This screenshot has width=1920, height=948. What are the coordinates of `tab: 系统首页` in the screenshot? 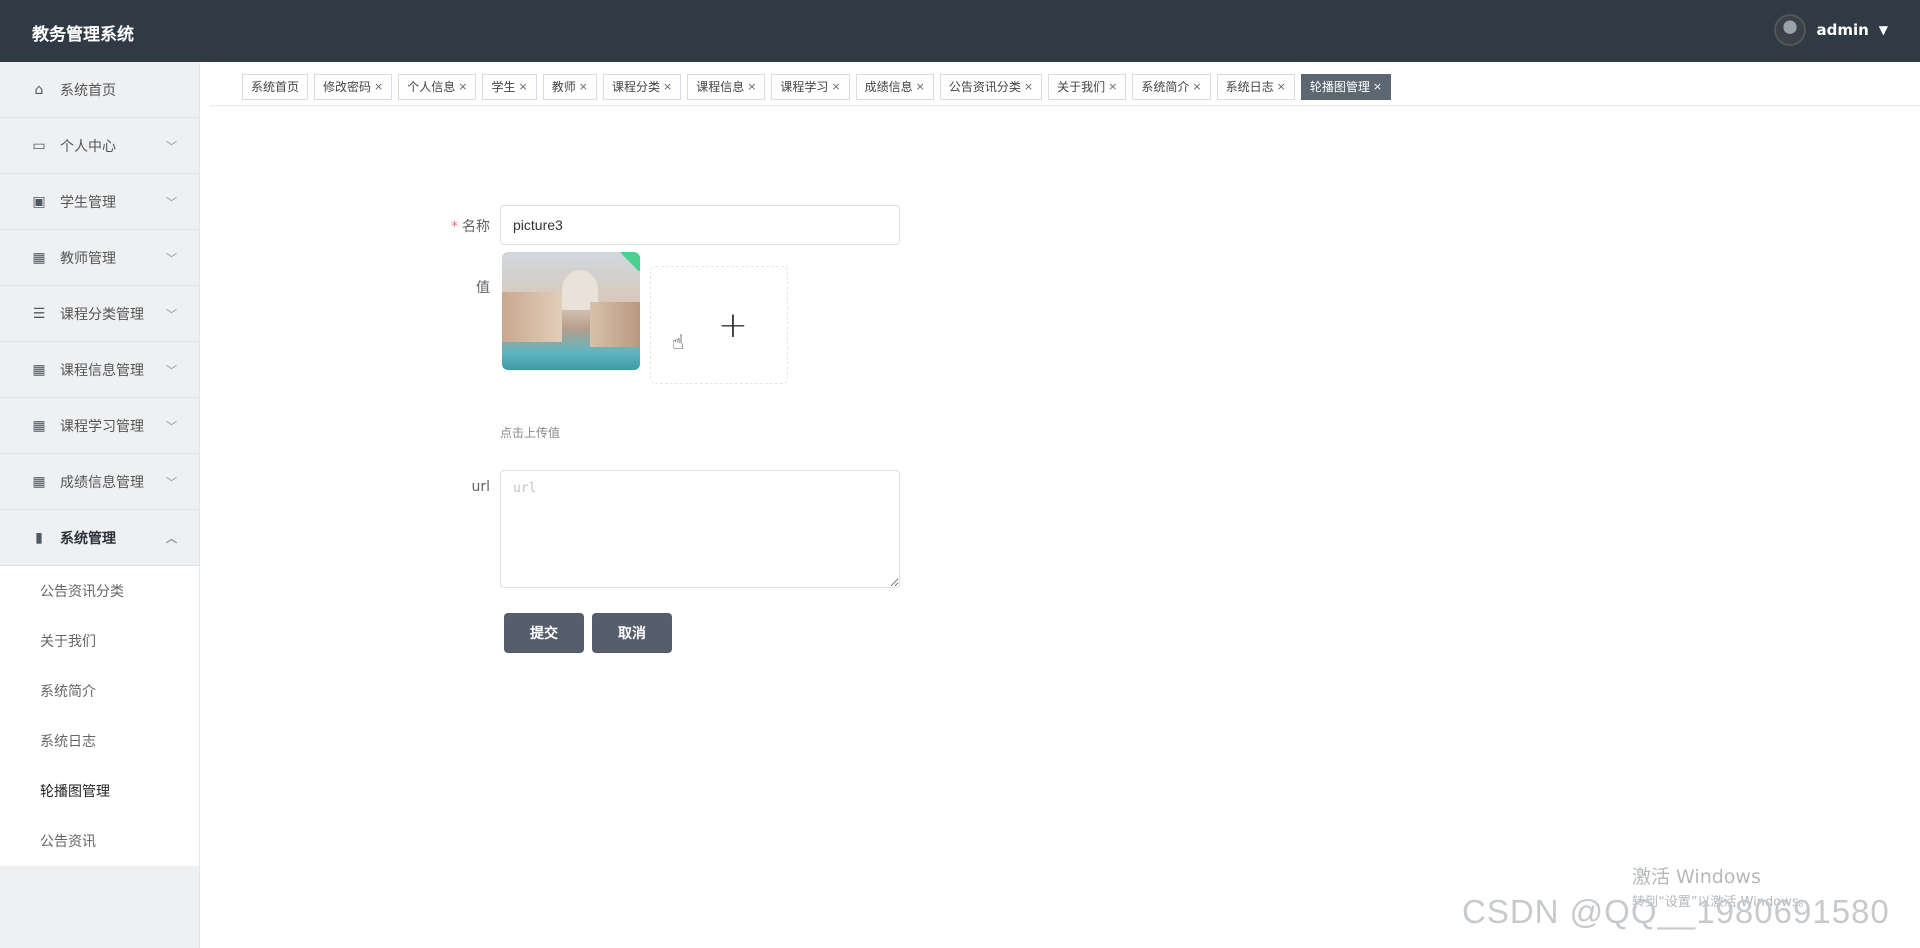 It's located at (275, 86).